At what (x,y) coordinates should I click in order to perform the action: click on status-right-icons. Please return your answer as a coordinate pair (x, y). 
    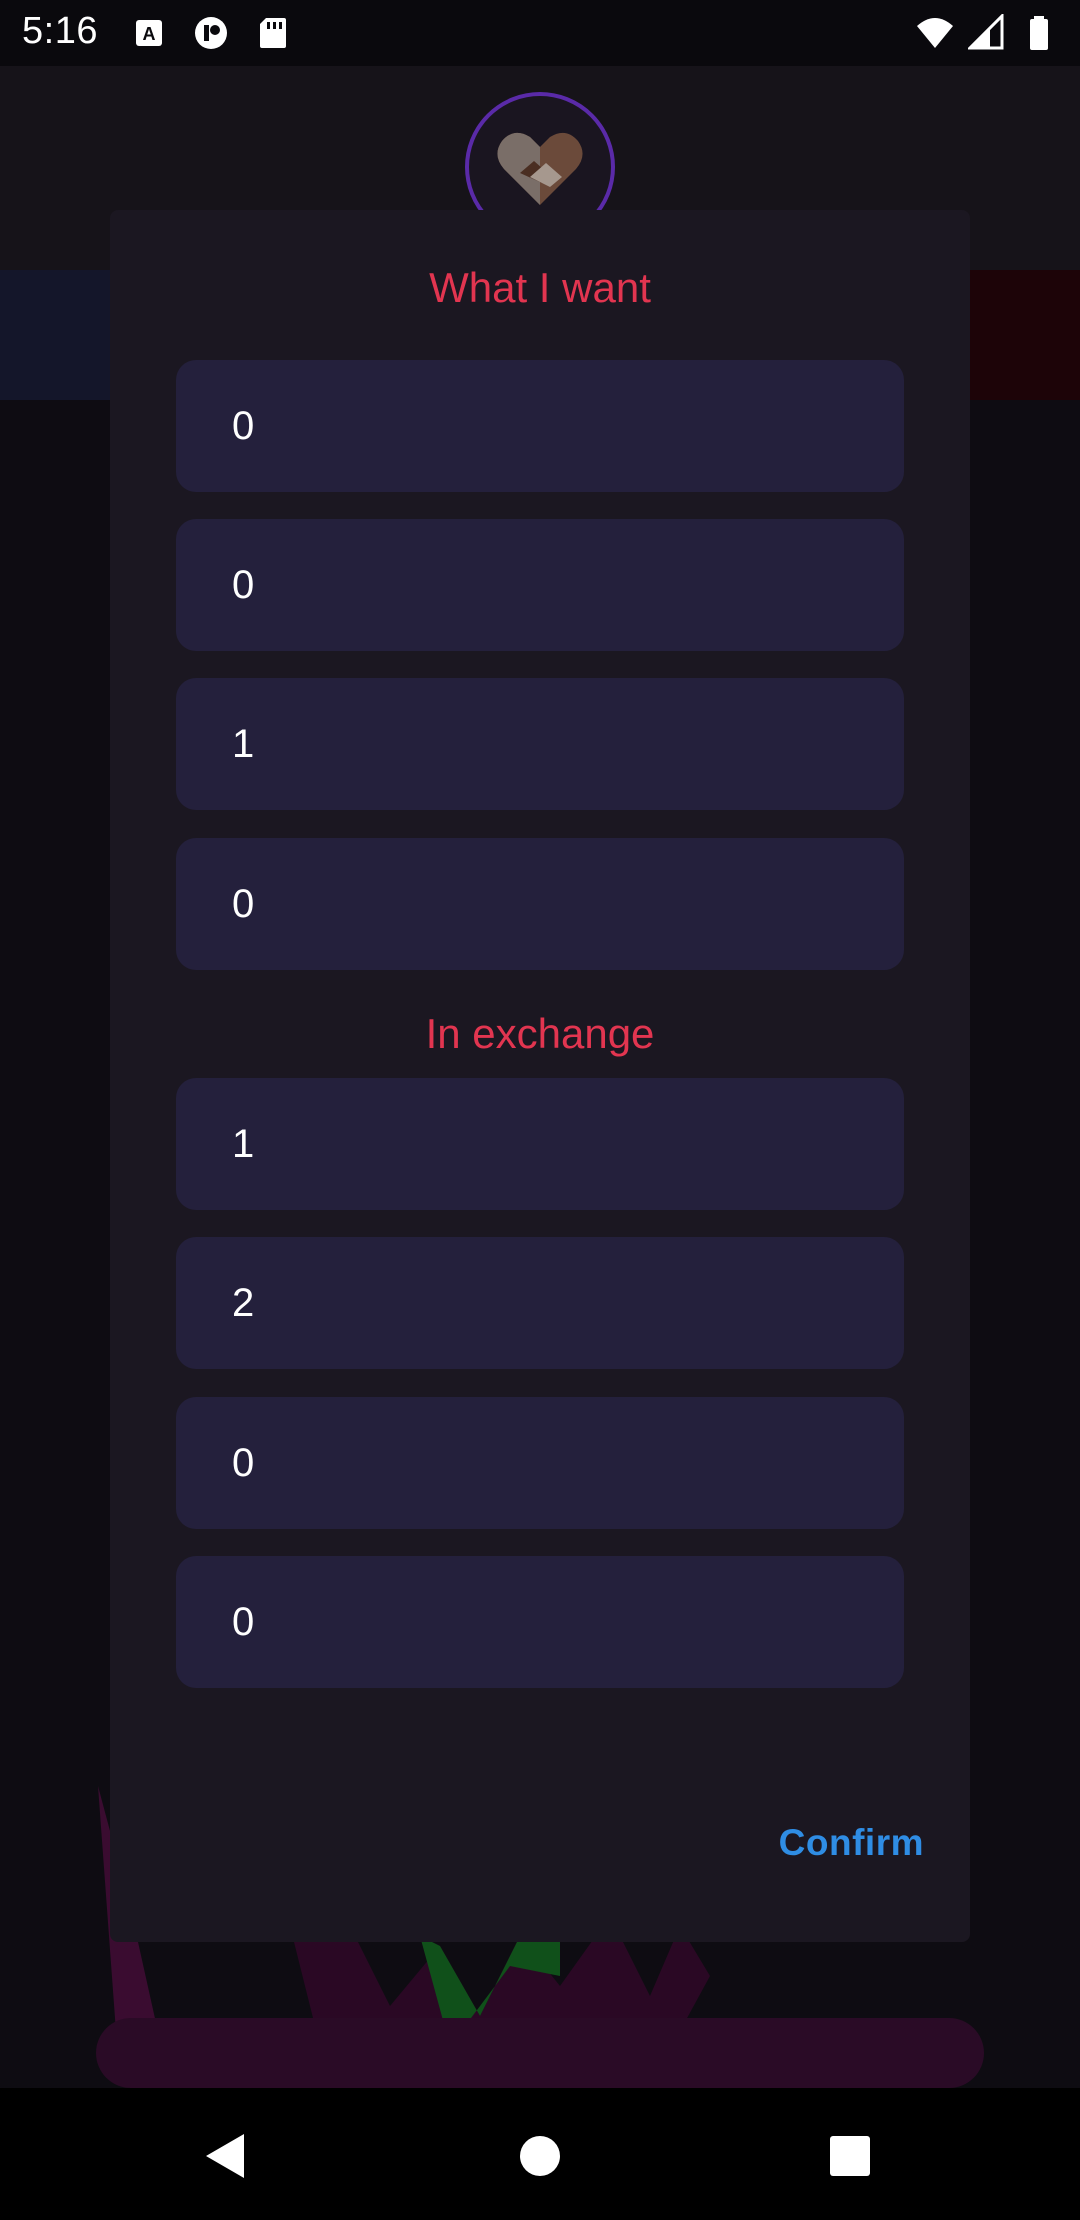
    Looking at the image, I should click on (987, 33).